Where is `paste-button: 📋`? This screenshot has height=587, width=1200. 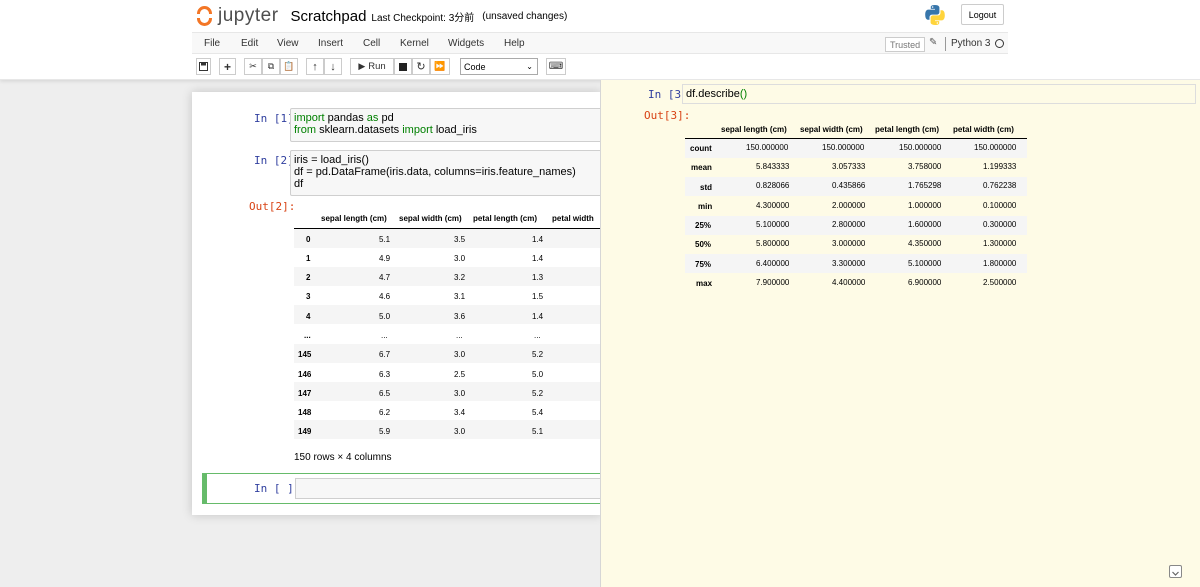 paste-button: 📋 is located at coordinates (289, 66).